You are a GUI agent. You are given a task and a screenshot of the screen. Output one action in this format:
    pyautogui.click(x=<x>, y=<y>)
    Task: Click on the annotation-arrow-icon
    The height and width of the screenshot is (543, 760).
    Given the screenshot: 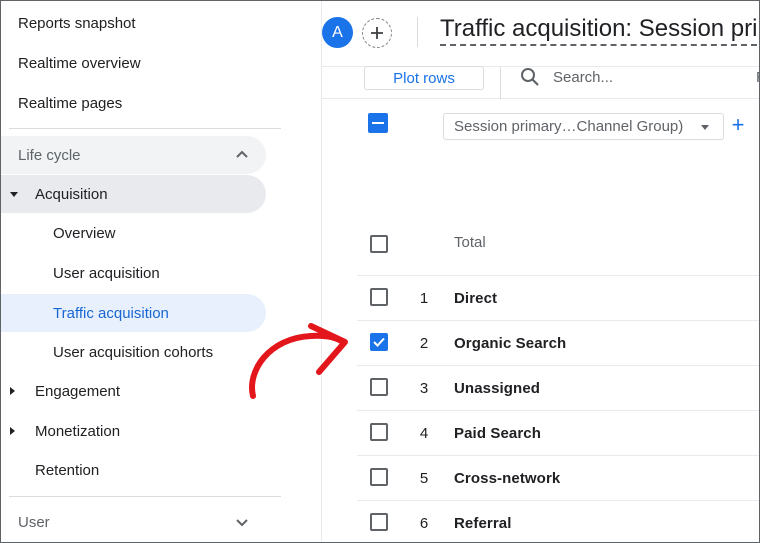 What is the action you would take?
    pyautogui.click(x=298, y=361)
    